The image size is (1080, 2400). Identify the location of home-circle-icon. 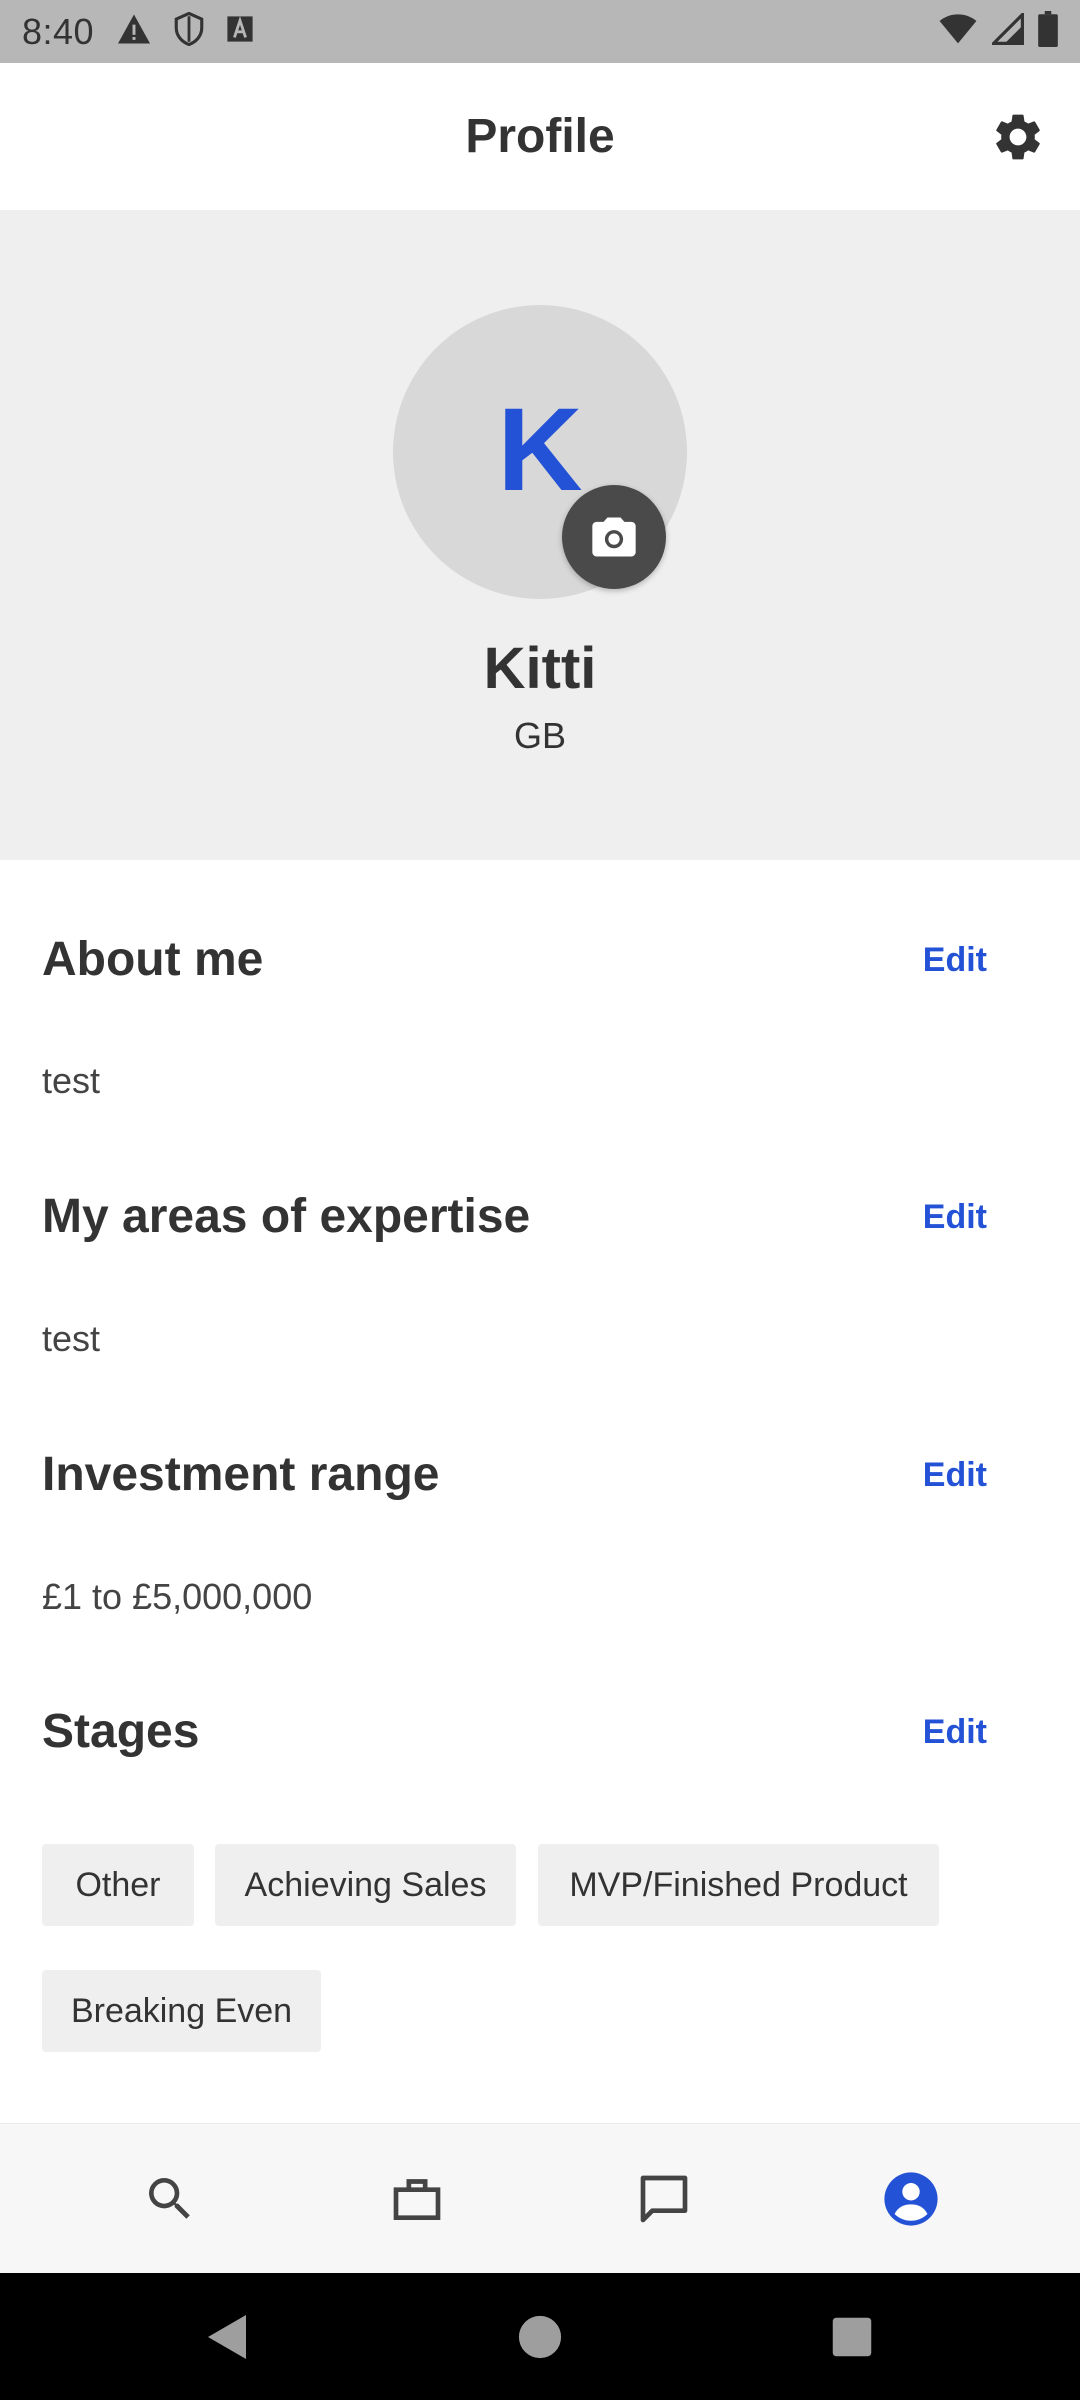
(540, 2337).